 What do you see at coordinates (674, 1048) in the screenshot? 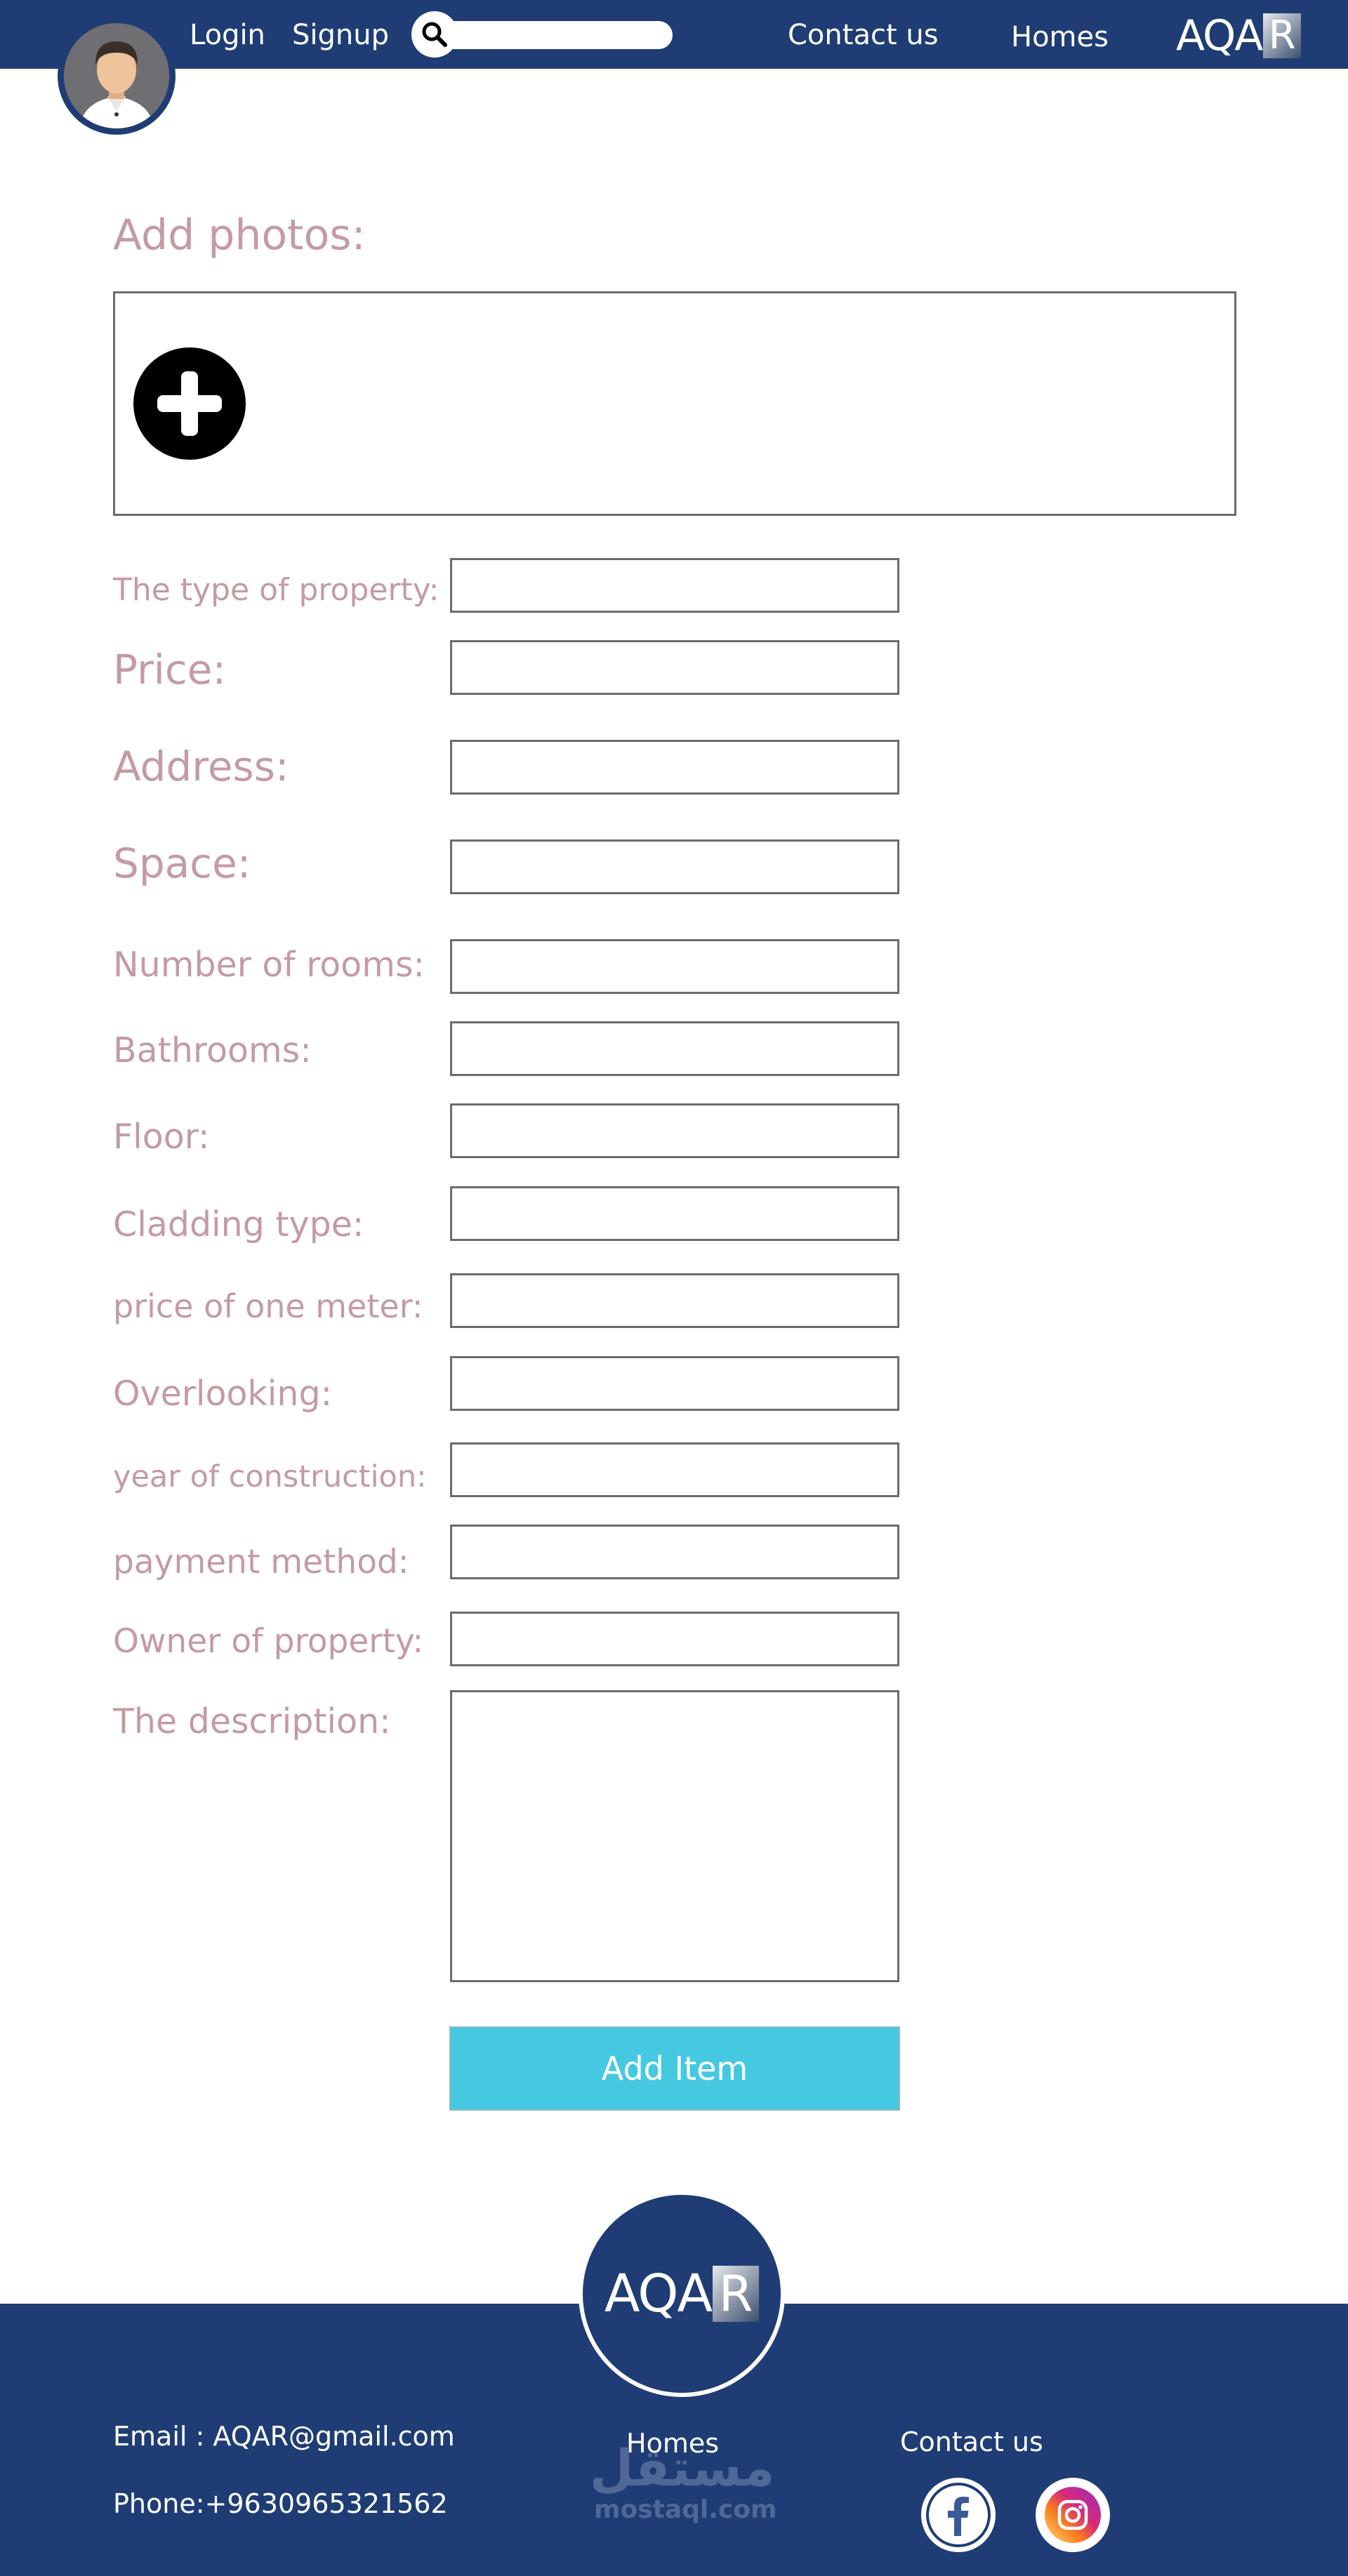
I see `input-bathrooms` at bounding box center [674, 1048].